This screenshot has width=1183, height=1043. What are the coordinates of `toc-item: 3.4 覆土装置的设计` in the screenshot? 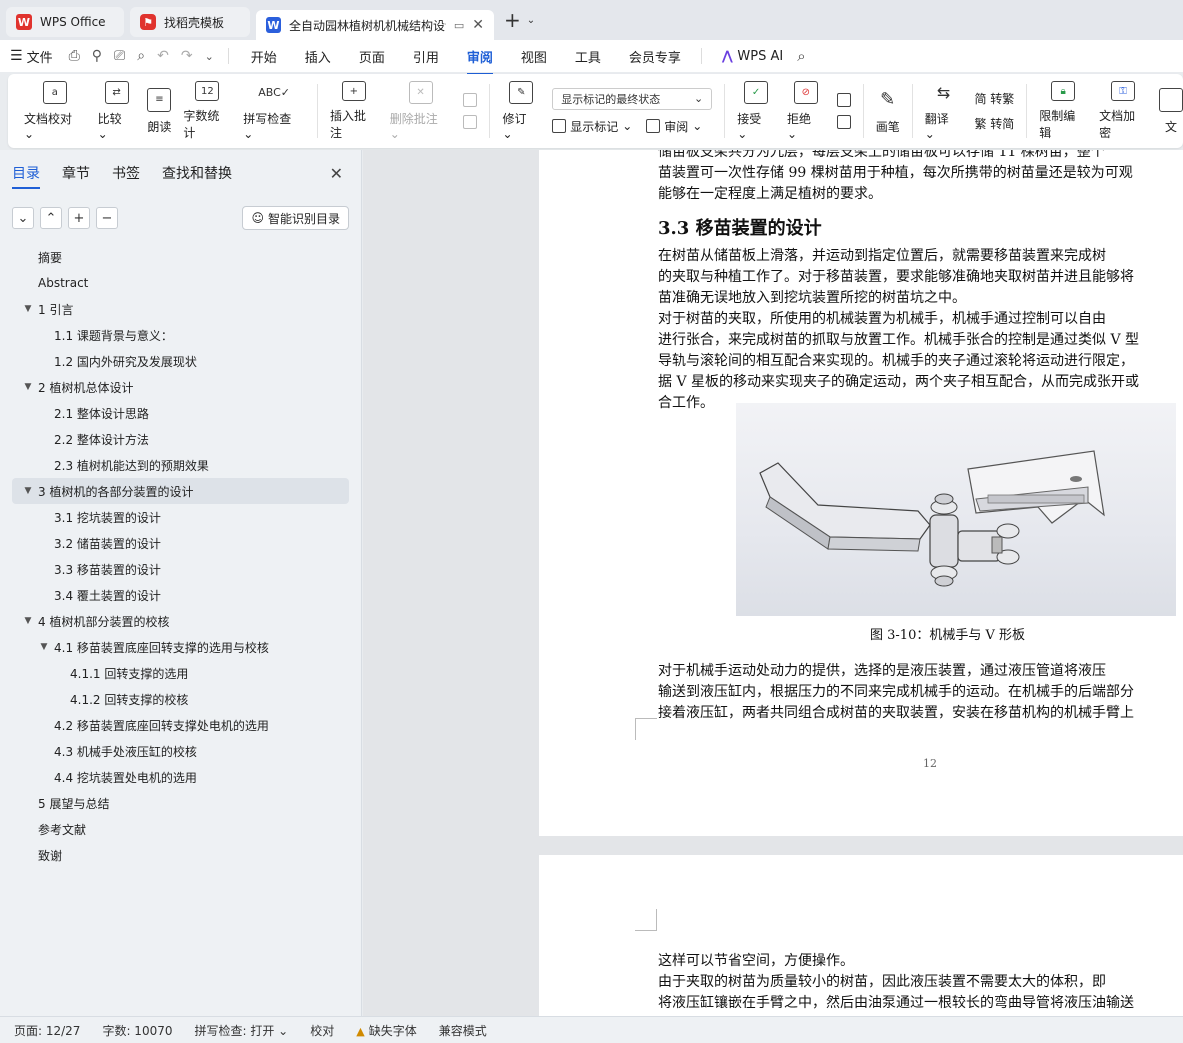 It's located at (180, 595).